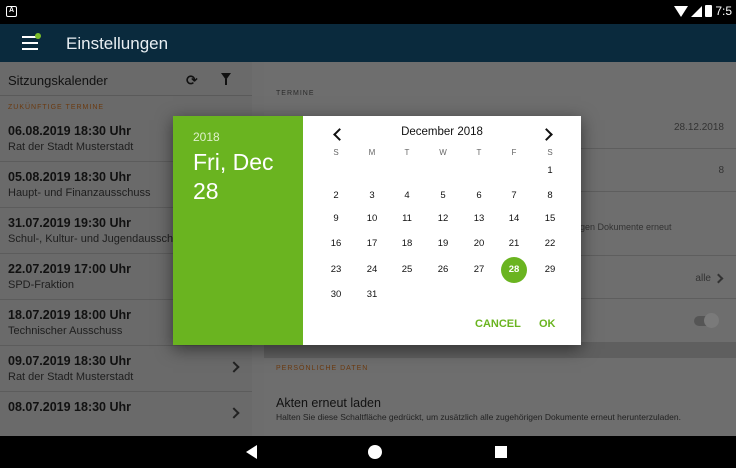 The image size is (736, 468). I want to click on list-item-date: 08.07.2019 18:30 Uhr, so click(70, 407).